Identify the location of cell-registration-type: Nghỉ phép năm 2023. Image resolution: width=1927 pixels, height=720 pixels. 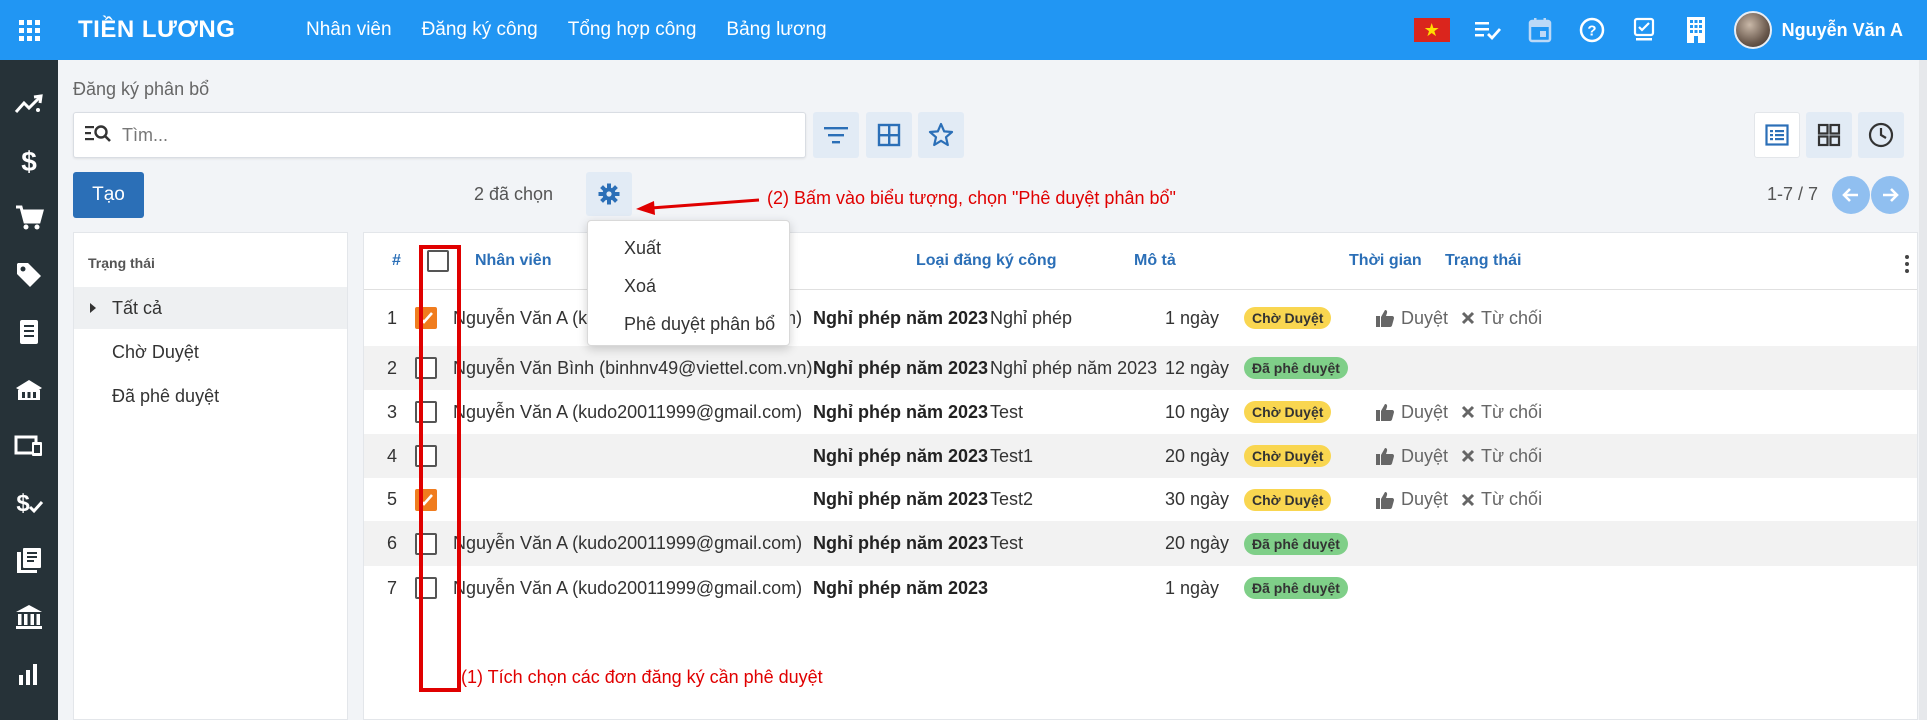
(901, 543).